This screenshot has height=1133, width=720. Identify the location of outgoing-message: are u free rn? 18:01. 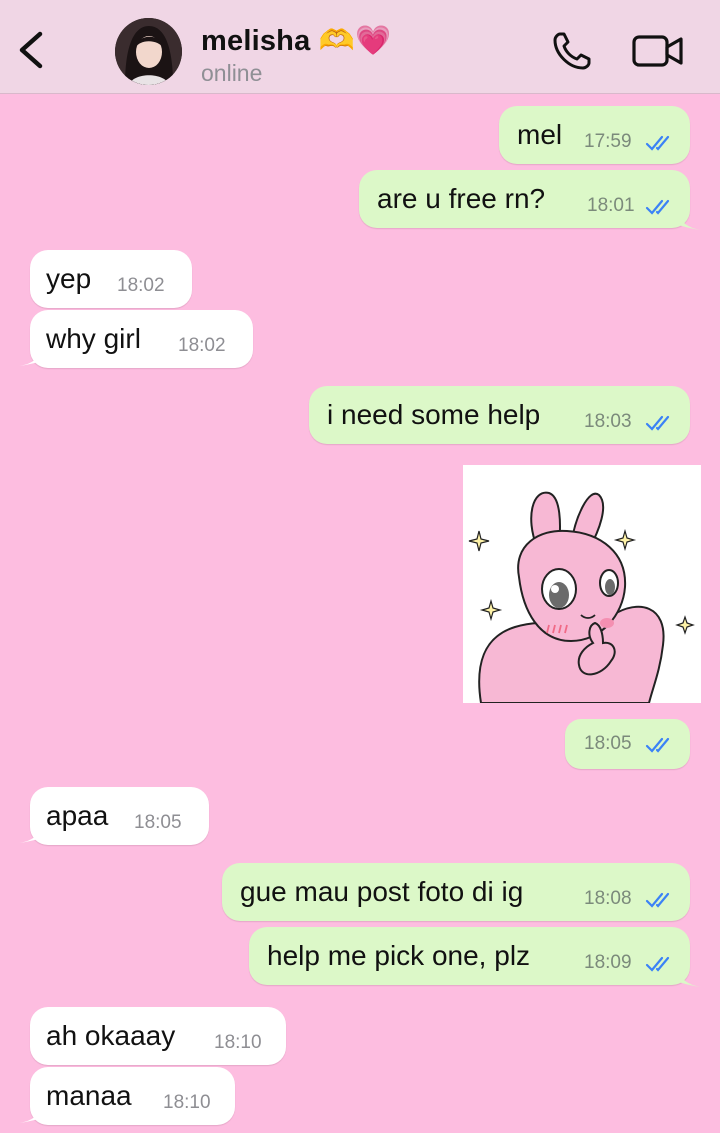
(524, 199).